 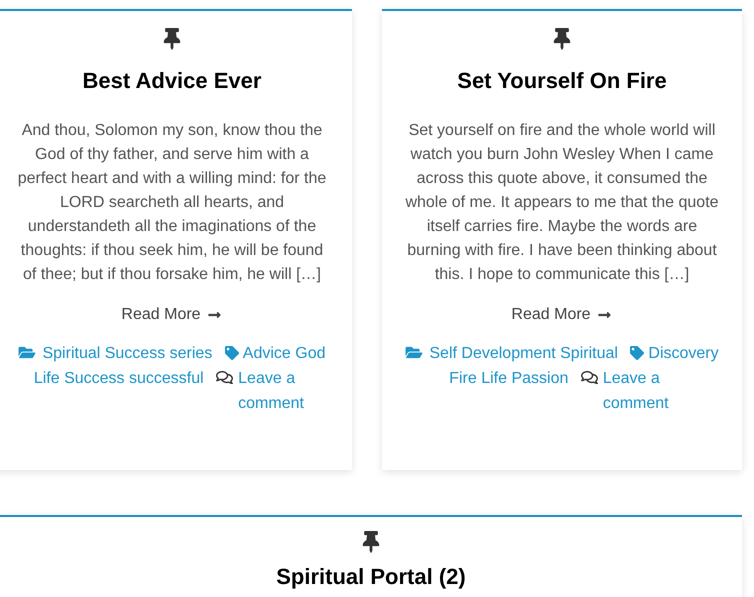 I want to click on tag-link: God, so click(x=310, y=353).